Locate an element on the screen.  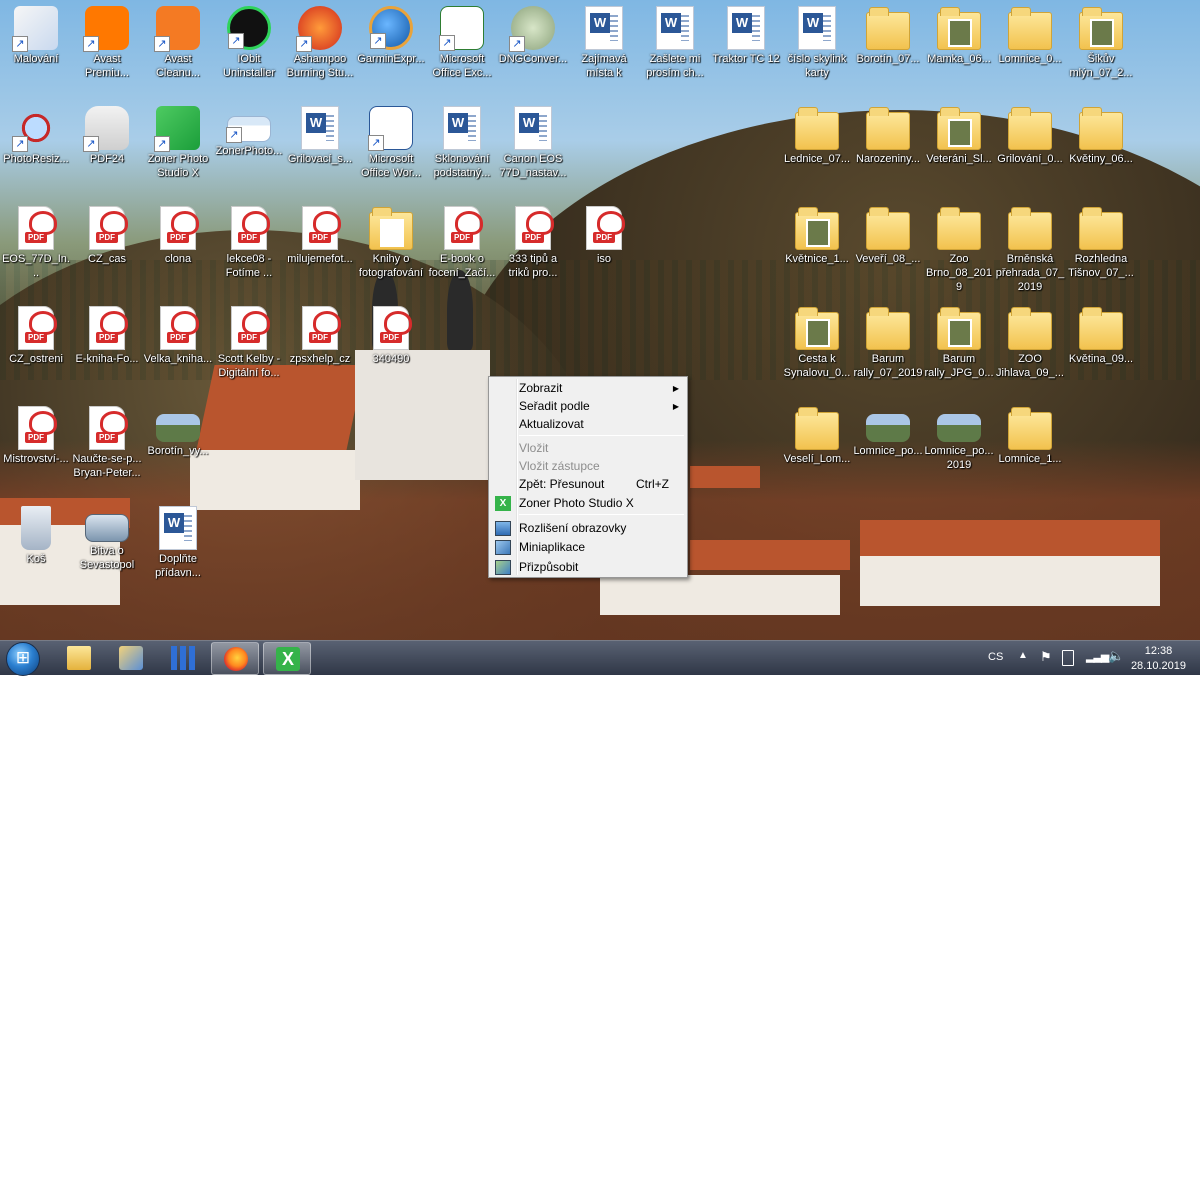
desktop-icon: PDF CZ_cas is located at coordinates (107, 233).